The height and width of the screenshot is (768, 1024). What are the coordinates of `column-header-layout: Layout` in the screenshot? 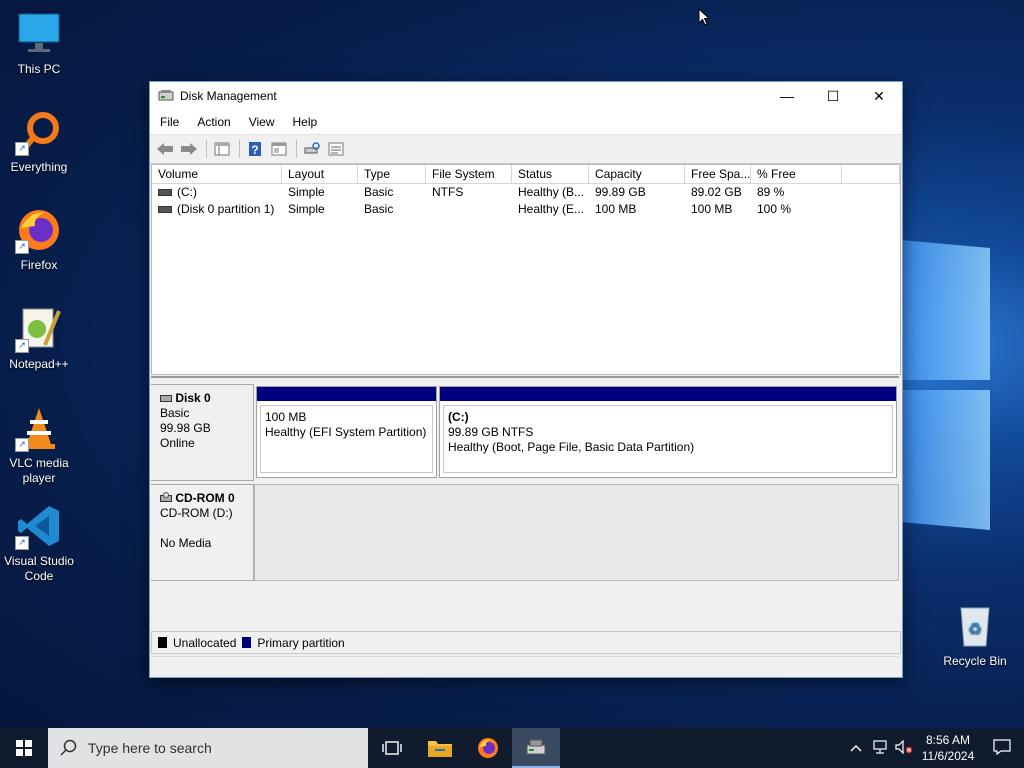 It's located at (320, 174).